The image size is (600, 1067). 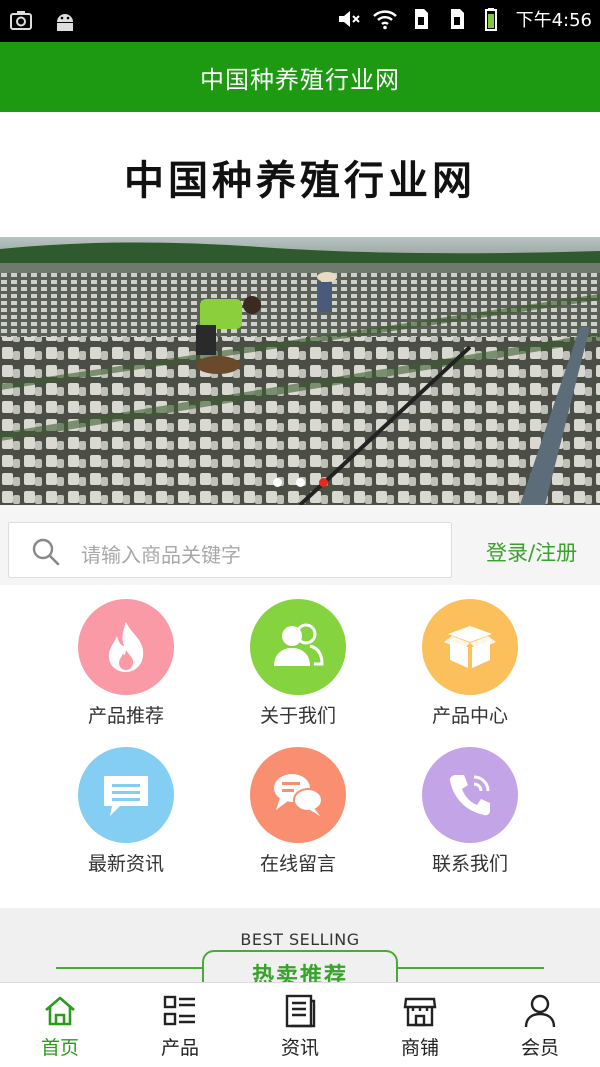 I want to click on wifi-icon, so click(x=384, y=20).